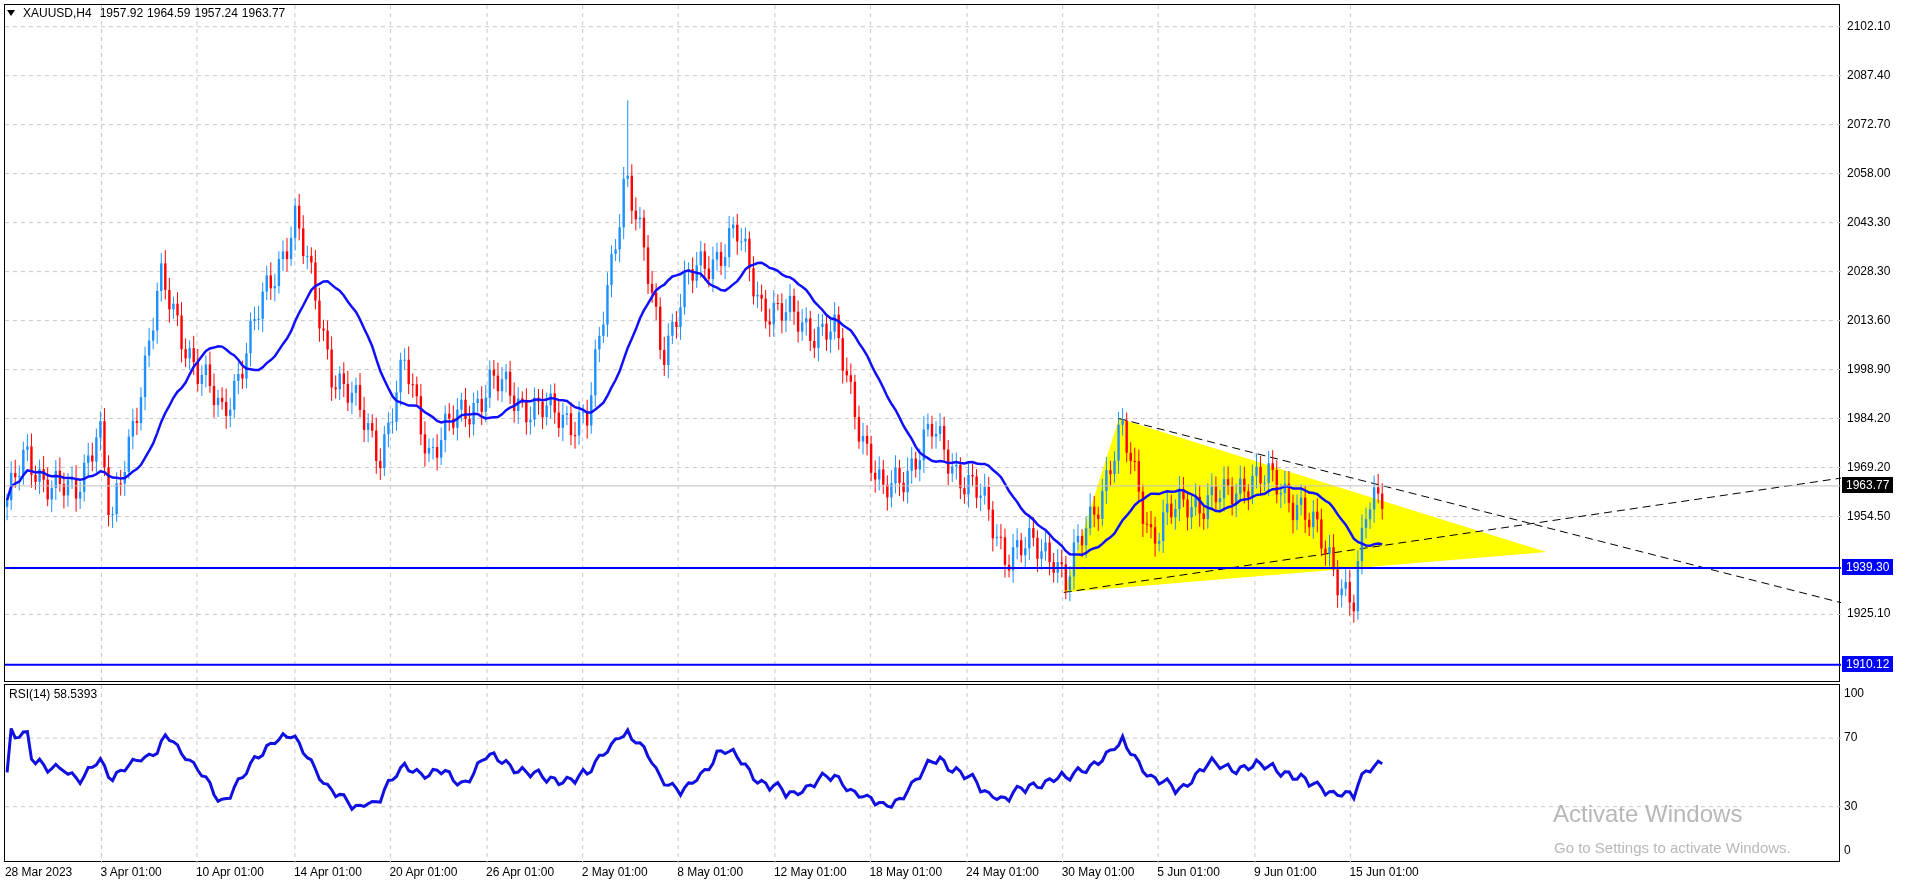 This screenshot has height=888, width=1920. Describe the element at coordinates (520, 872) in the screenshot. I see `time-axis-label: 26 Apr 01:00` at that location.